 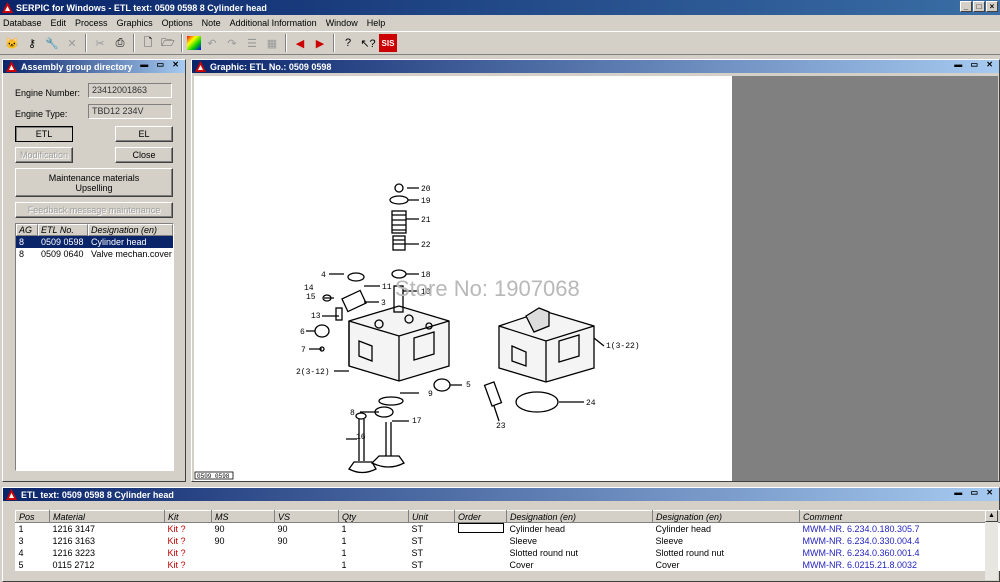 I want to click on close-button: ×, so click(x=992, y=6).